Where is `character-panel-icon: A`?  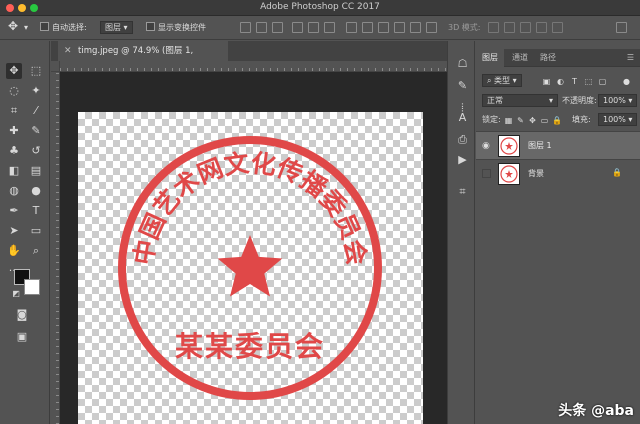 character-panel-icon: A is located at coordinates (462, 117).